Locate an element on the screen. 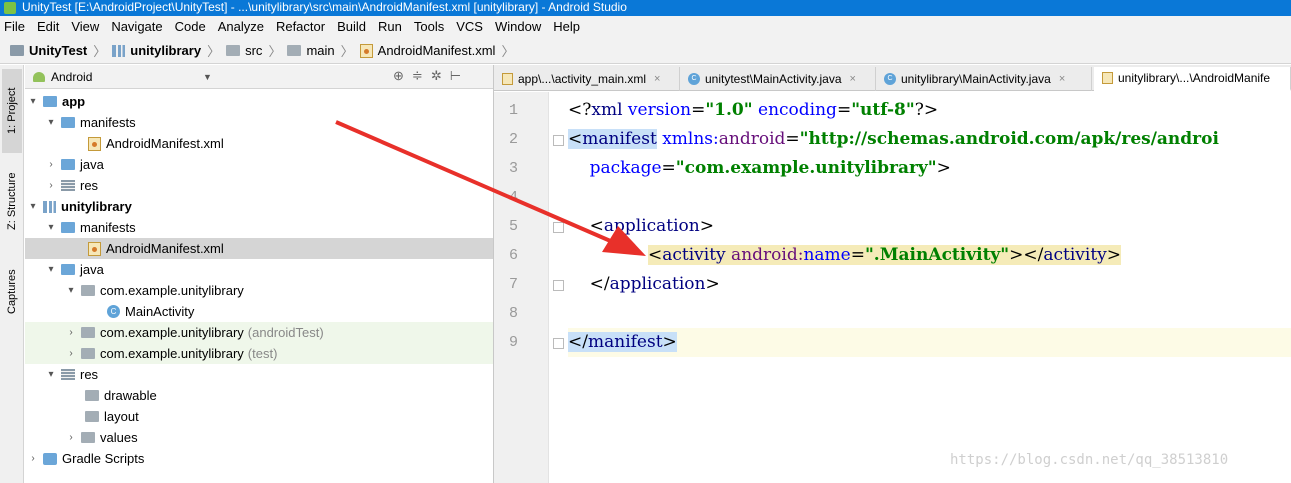  breadcrumb-src: src is located at coordinates (244, 50).